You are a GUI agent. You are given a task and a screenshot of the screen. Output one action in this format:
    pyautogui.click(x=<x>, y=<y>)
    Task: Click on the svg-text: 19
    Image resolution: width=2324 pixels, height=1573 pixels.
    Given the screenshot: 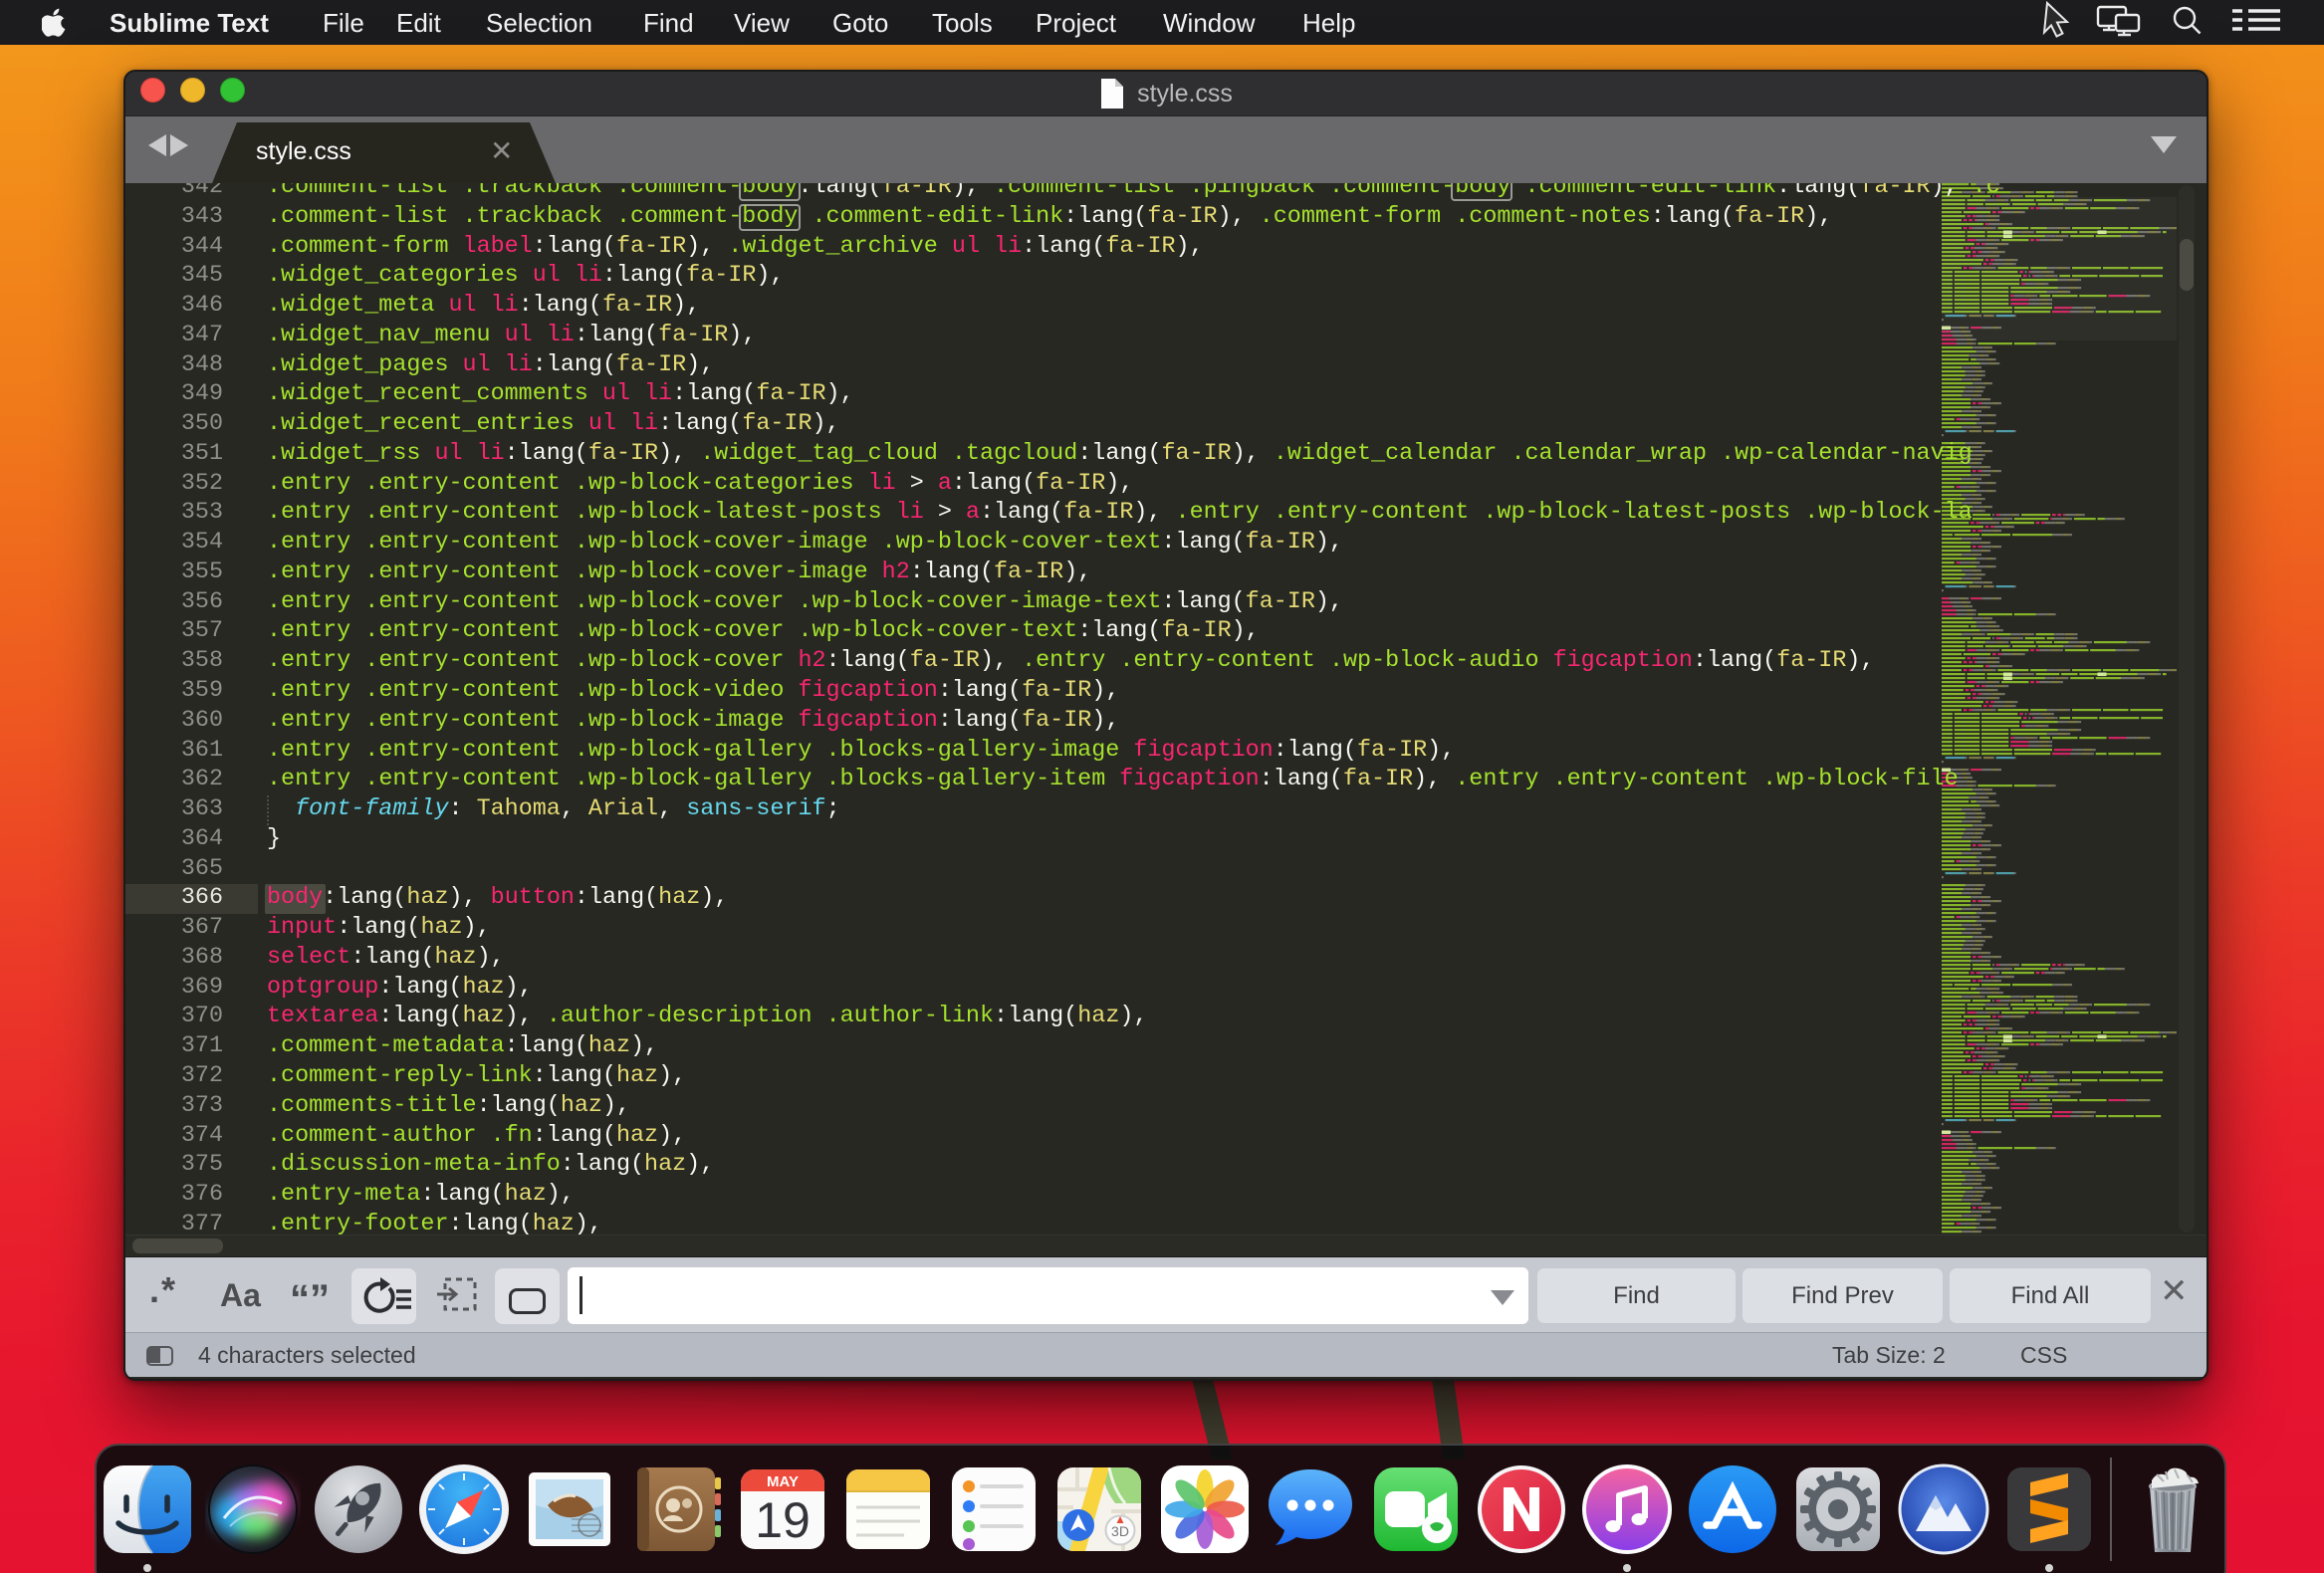 What is the action you would take?
    pyautogui.click(x=783, y=1520)
    